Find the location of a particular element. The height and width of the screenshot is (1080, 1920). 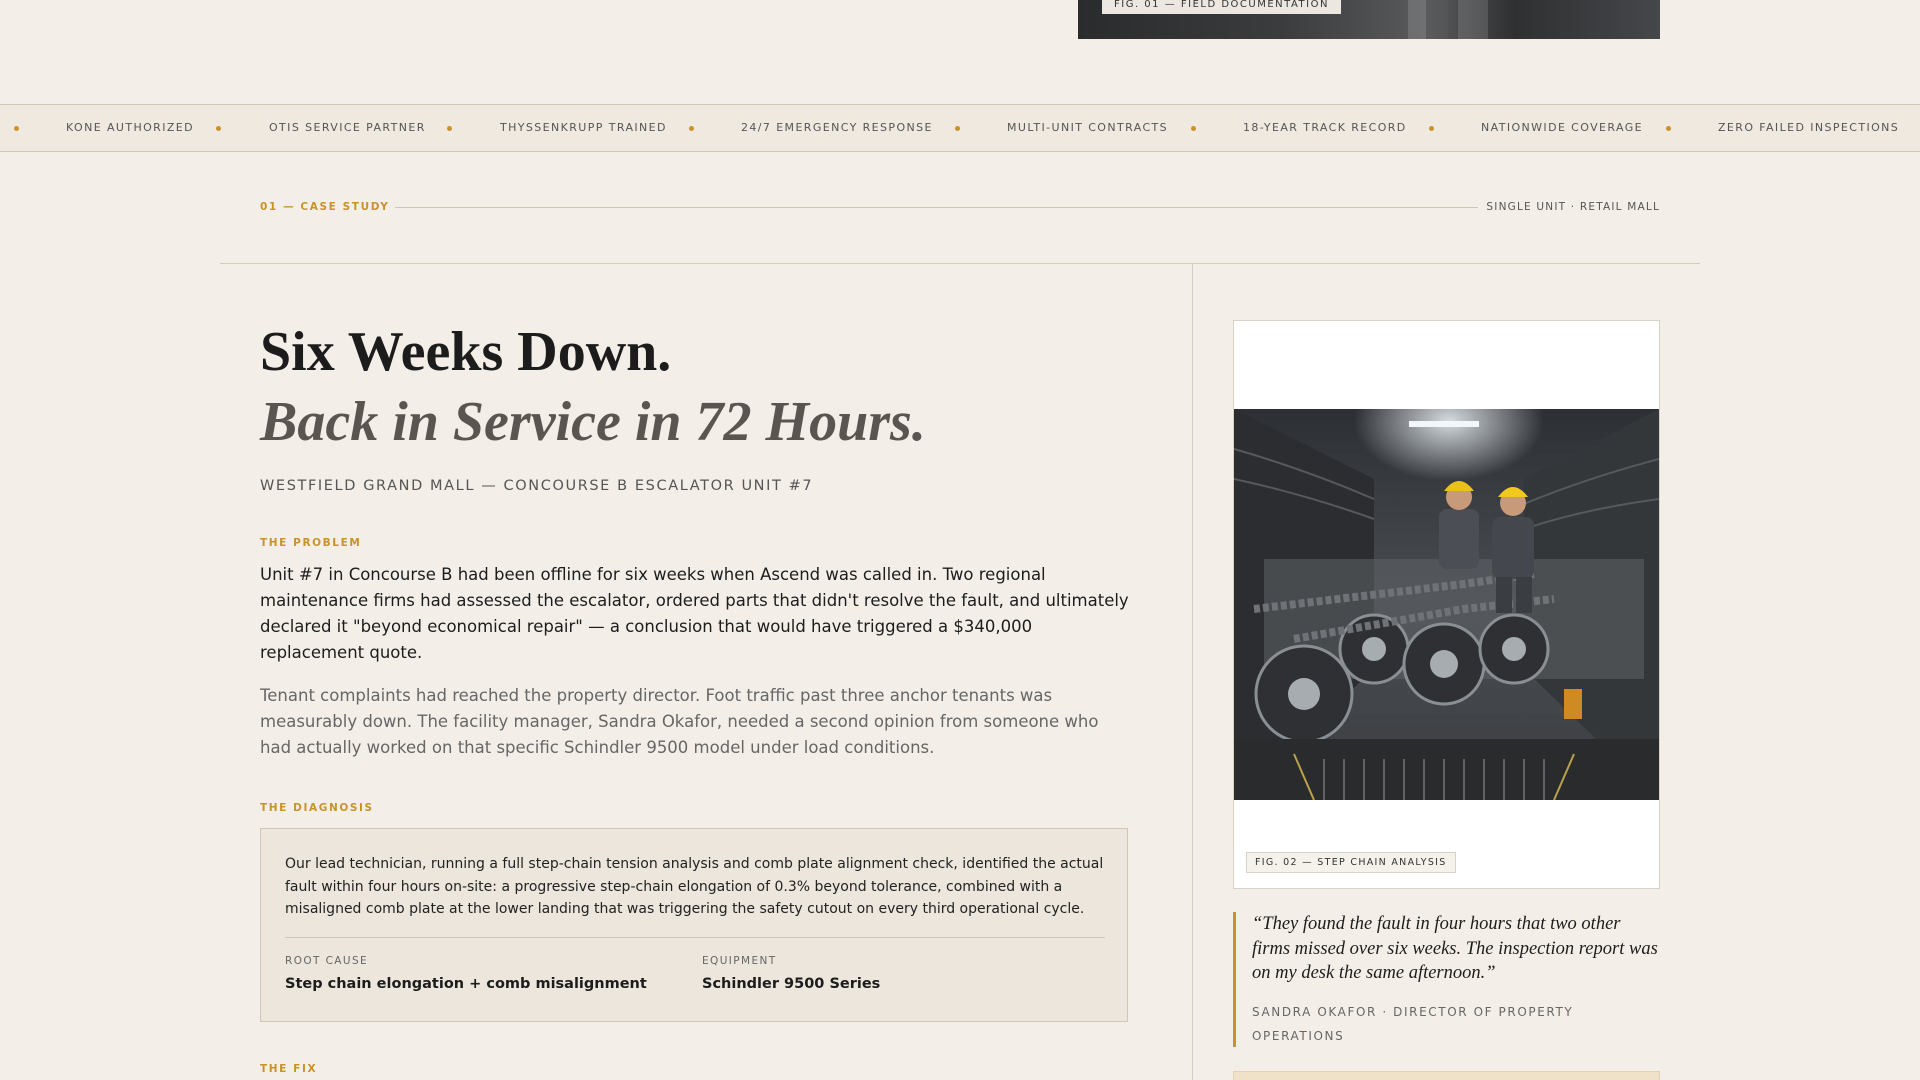

technicians-illustration is located at coordinates (1446, 604).